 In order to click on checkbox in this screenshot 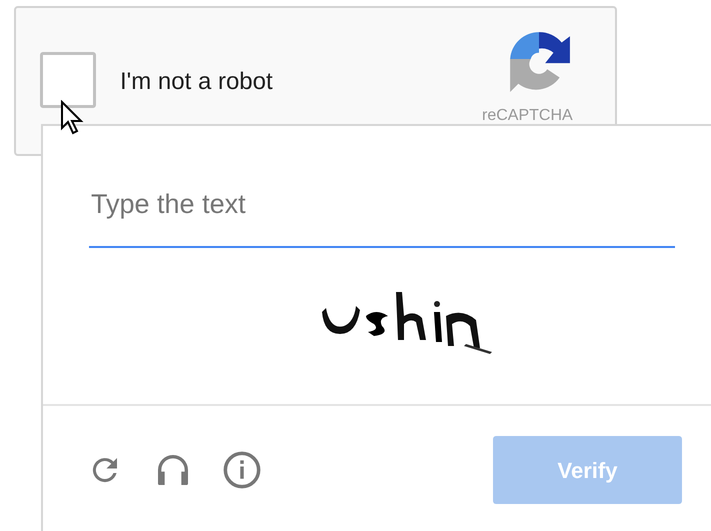, I will do `click(68, 80)`.